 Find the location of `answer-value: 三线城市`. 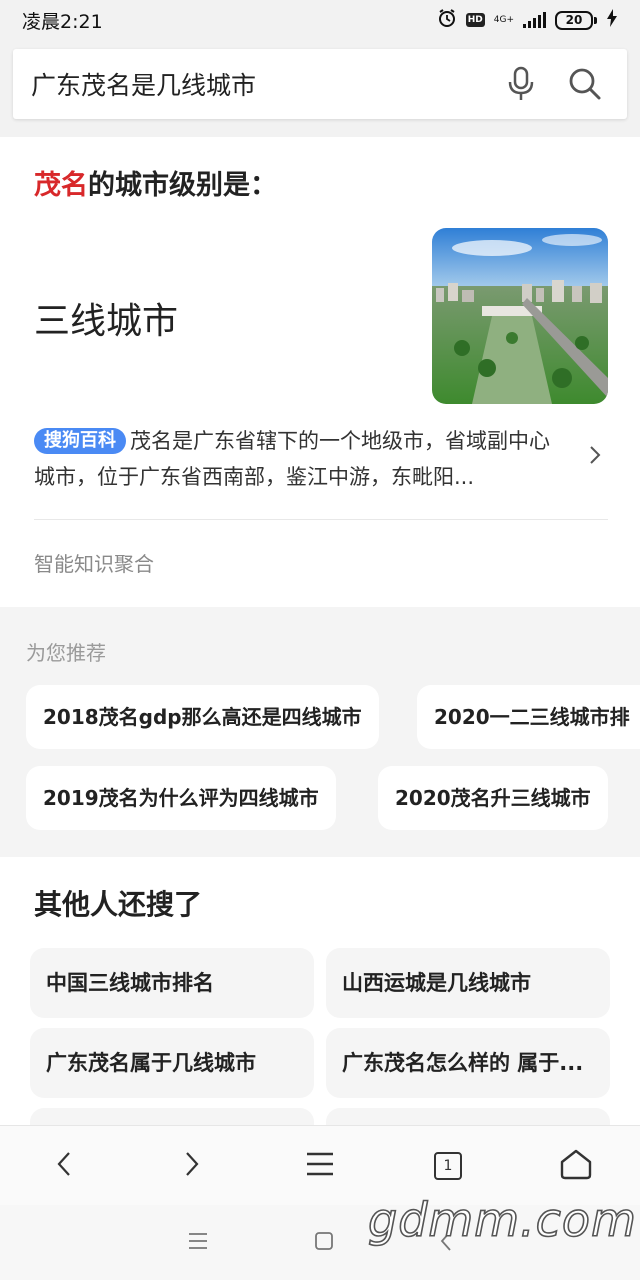

answer-value: 三线城市 is located at coordinates (106, 321).